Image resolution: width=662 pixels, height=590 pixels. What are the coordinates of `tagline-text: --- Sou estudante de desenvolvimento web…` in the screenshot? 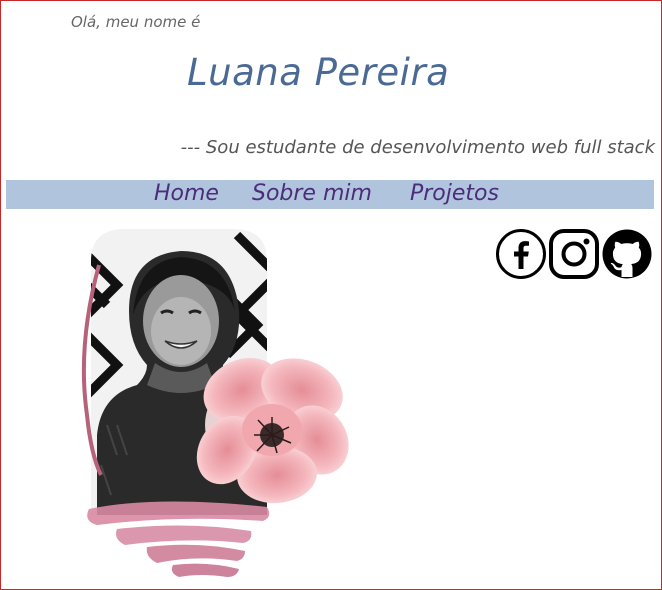 It's located at (417, 147).